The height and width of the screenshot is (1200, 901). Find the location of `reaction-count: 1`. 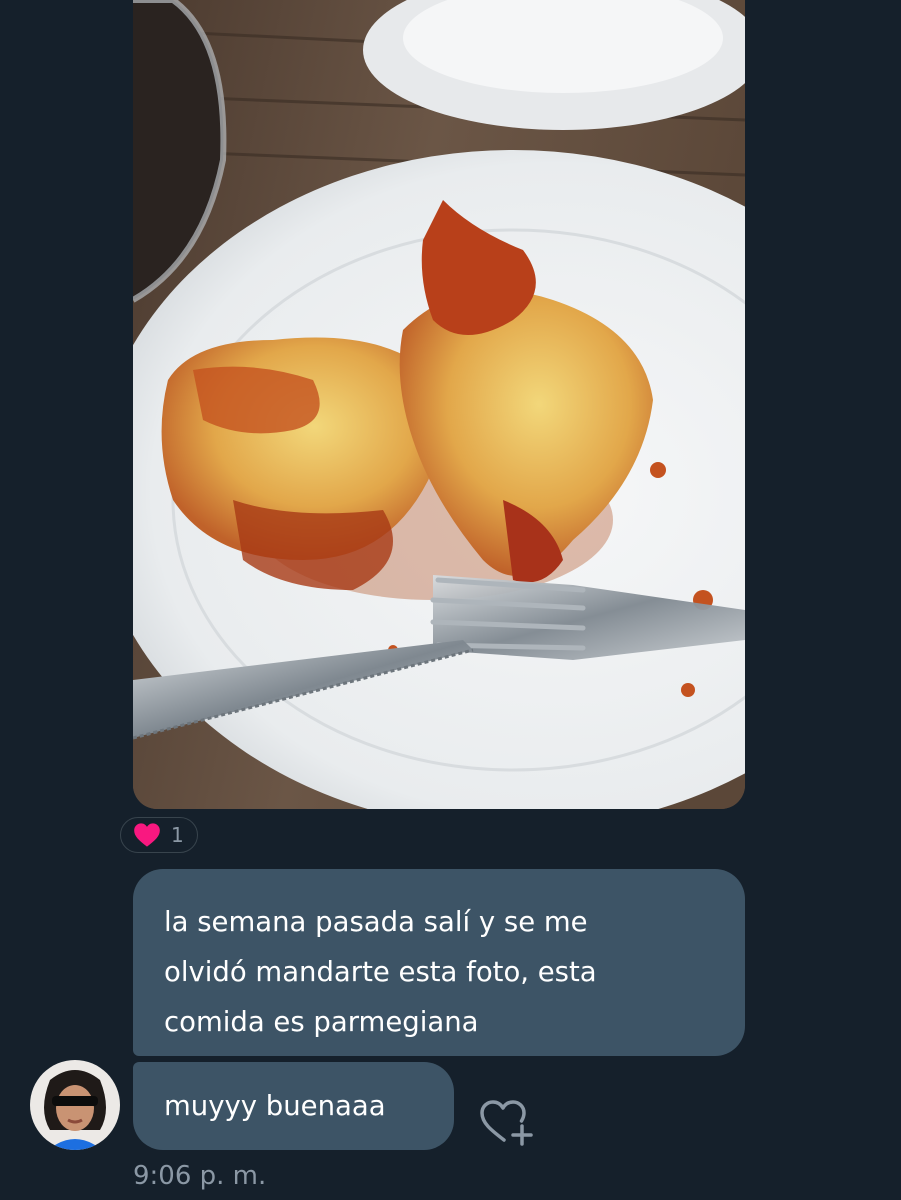

reaction-count: 1 is located at coordinates (177, 835).